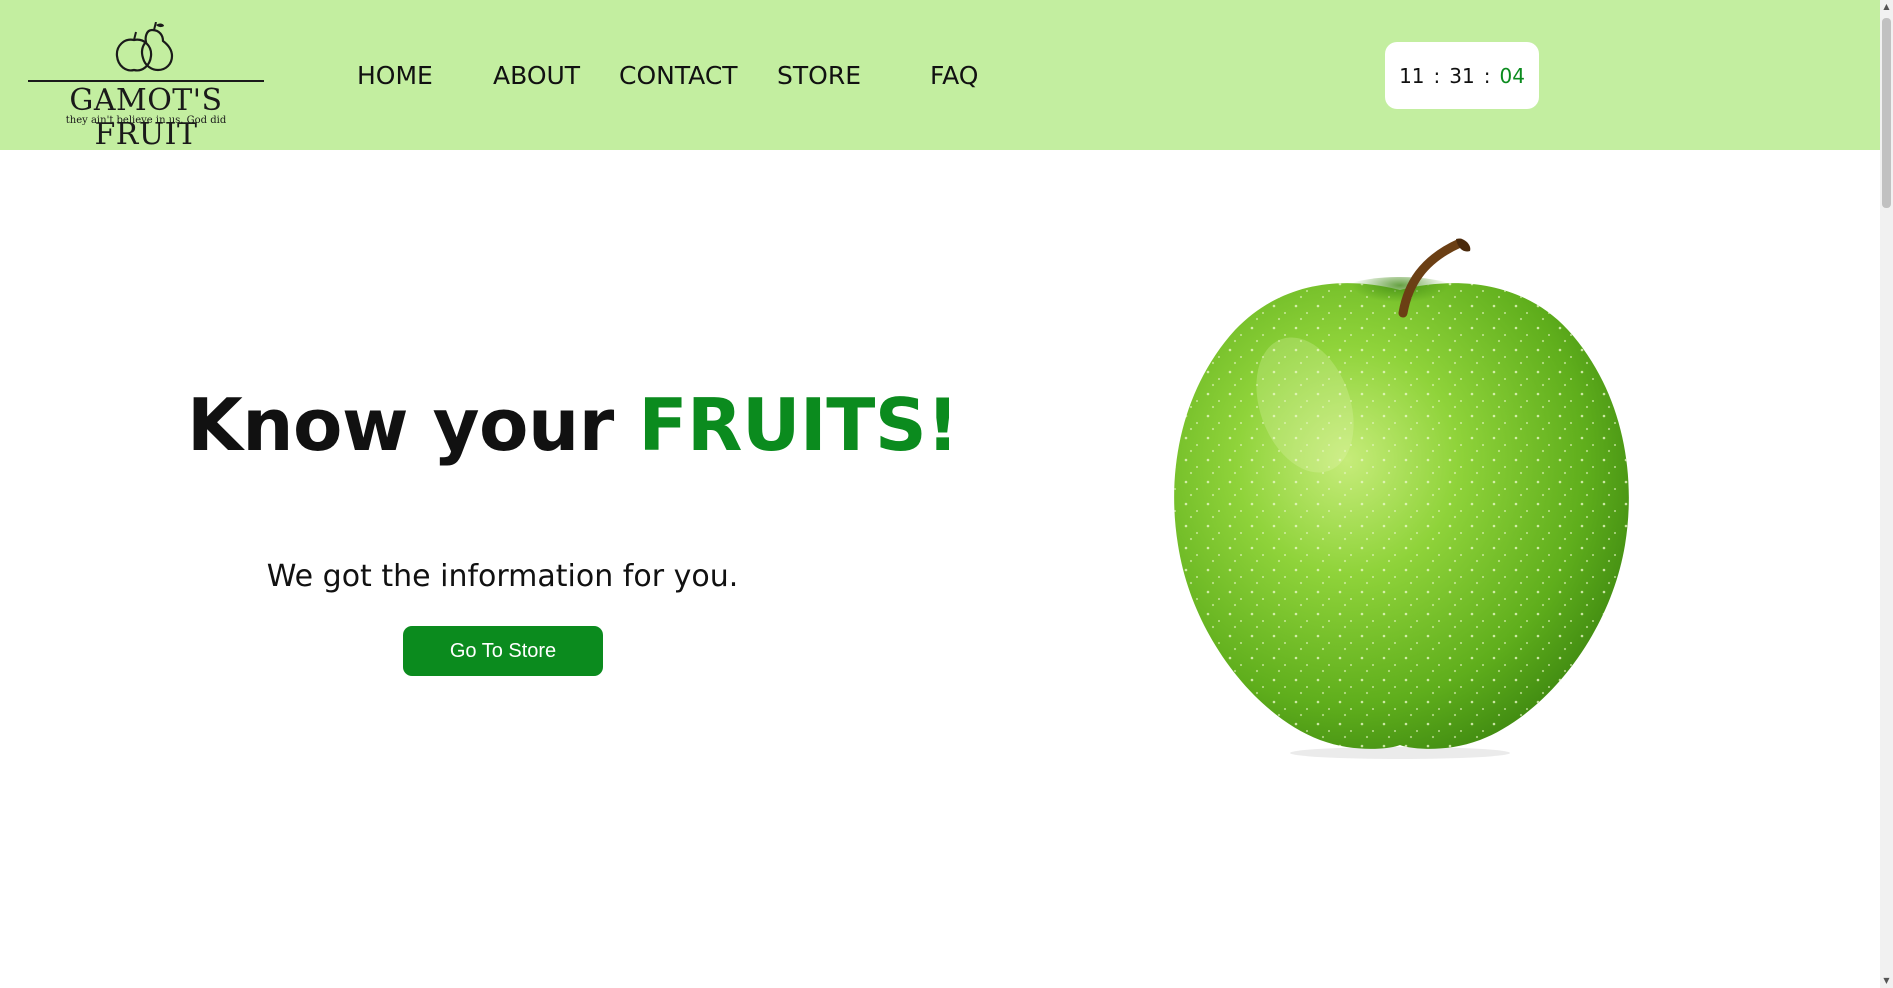 Image resolution: width=1893 pixels, height=988 pixels. I want to click on clock-seconds: 04, so click(1512, 75).